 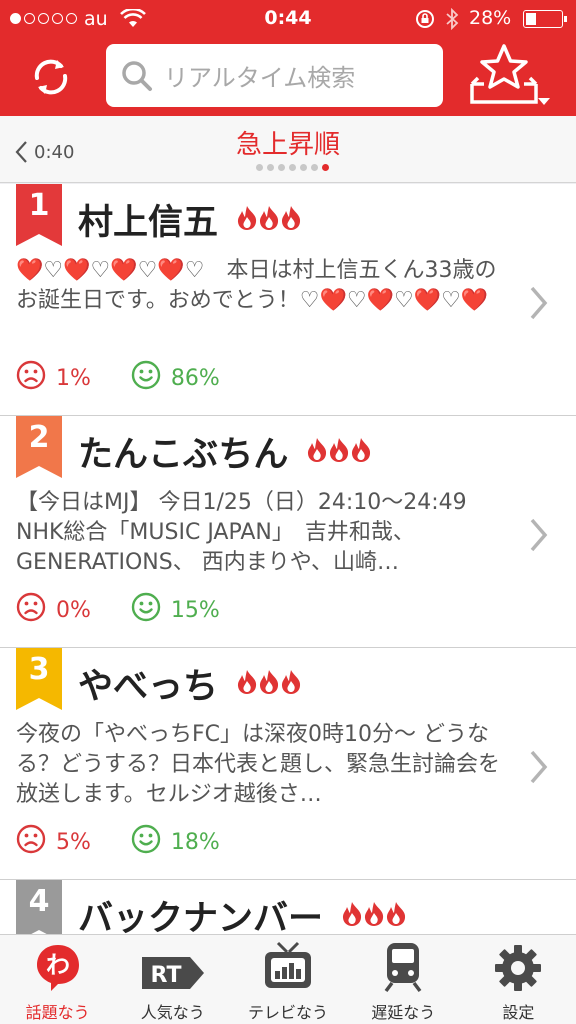 What do you see at coordinates (287, 145) in the screenshot?
I see `page-title: 急上昇順` at bounding box center [287, 145].